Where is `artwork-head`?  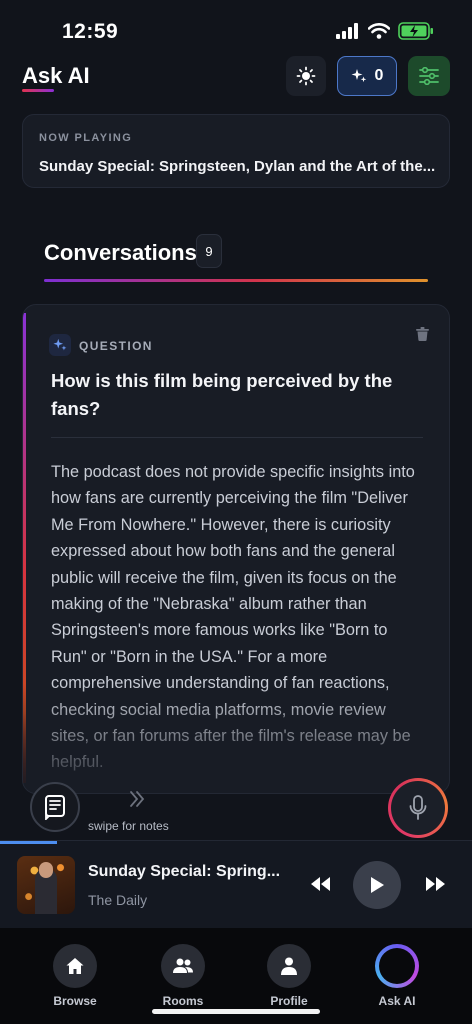 artwork-head is located at coordinates (46, 870).